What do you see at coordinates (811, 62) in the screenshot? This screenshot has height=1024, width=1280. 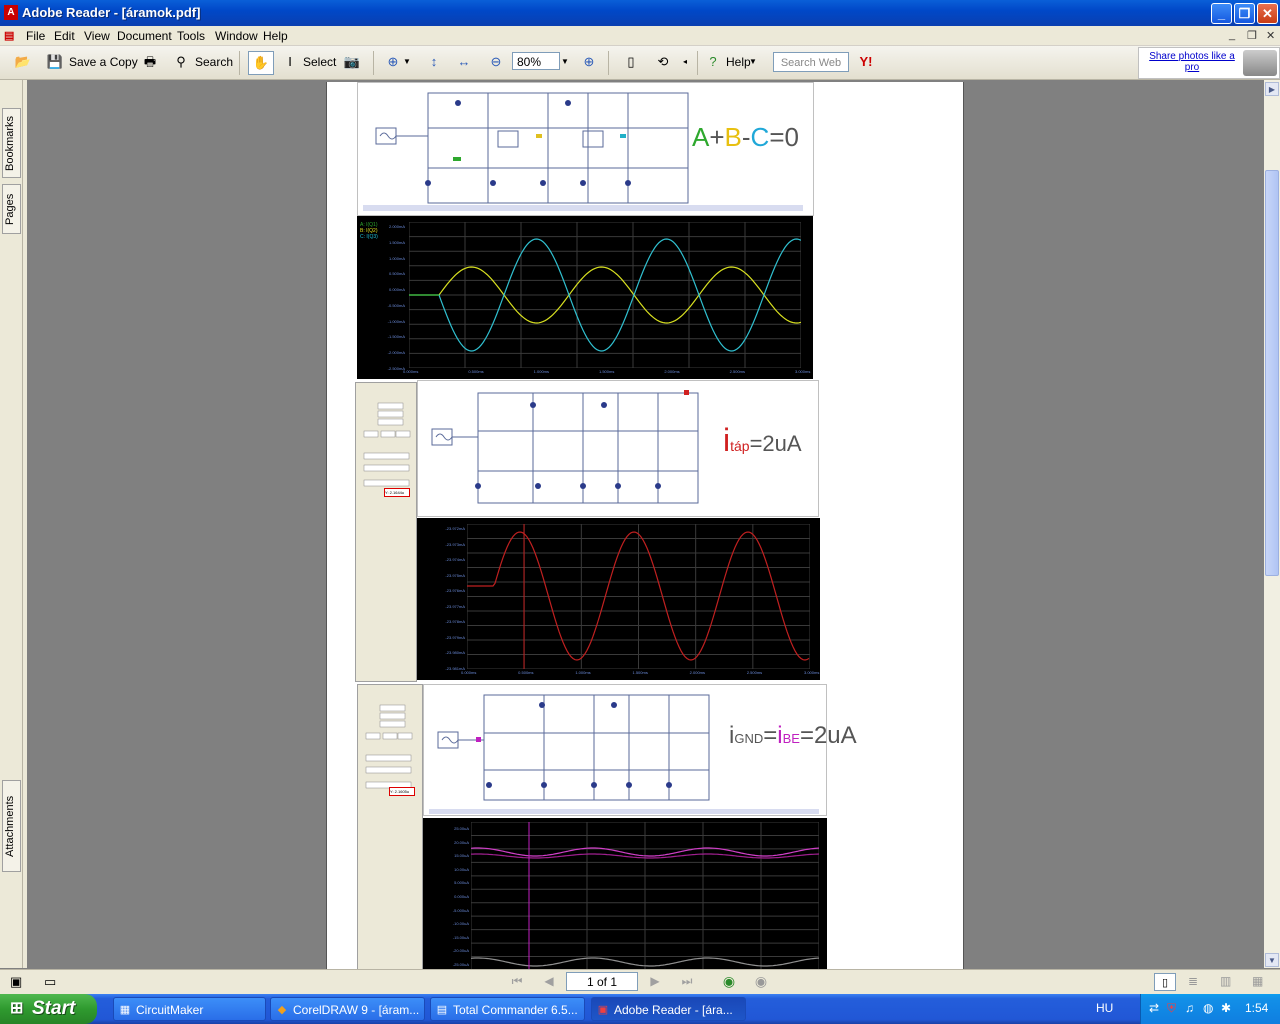 I see `search-web-input: Search Web` at bounding box center [811, 62].